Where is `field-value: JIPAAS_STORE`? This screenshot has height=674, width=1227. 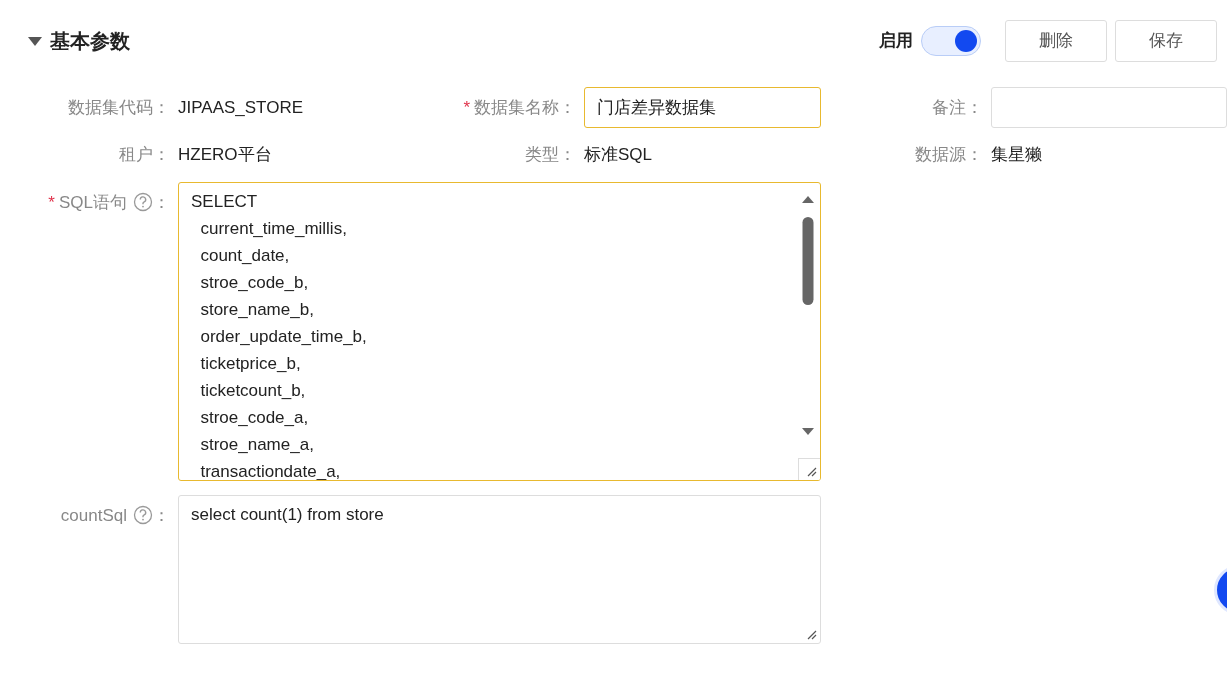
field-value: JIPAAS_STORE is located at coordinates (241, 107).